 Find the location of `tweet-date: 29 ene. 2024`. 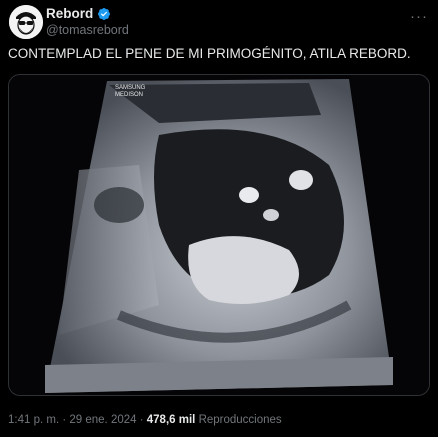

tweet-date: 29 ene. 2024 is located at coordinates (102, 420).